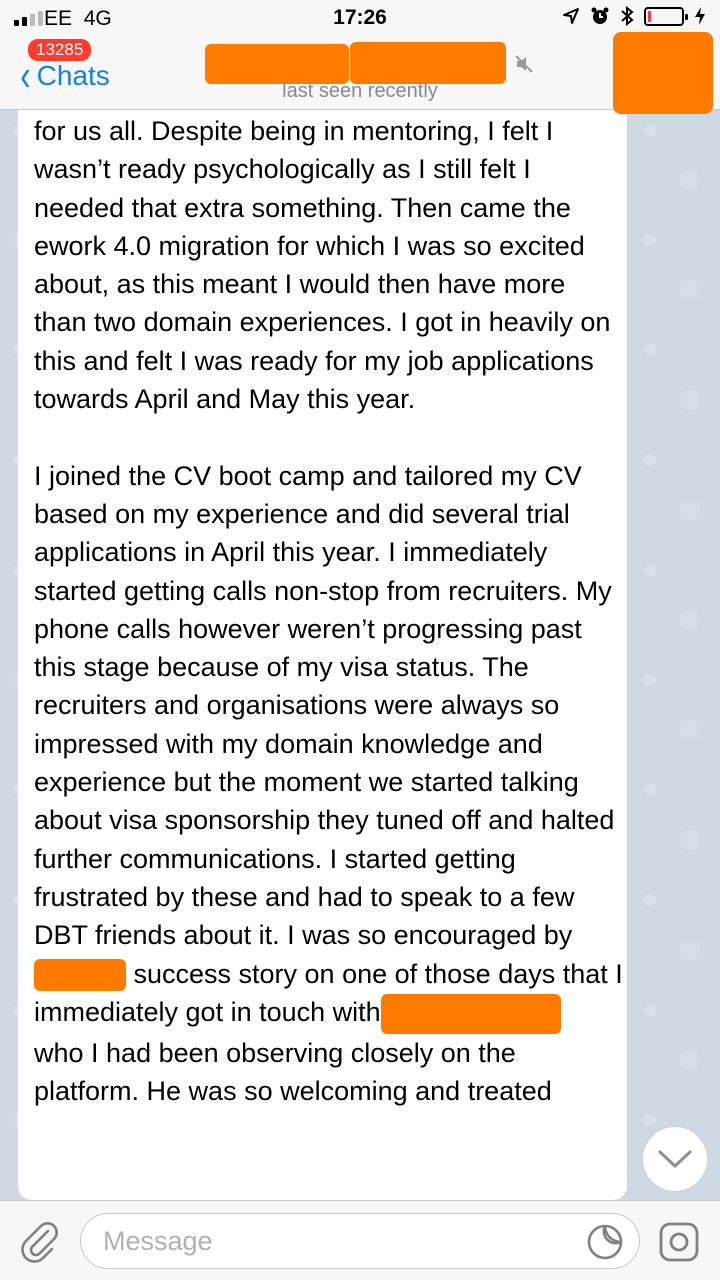 This screenshot has width=720, height=1280. What do you see at coordinates (600, 15) in the screenshot?
I see `alarm-clock-icon` at bounding box center [600, 15].